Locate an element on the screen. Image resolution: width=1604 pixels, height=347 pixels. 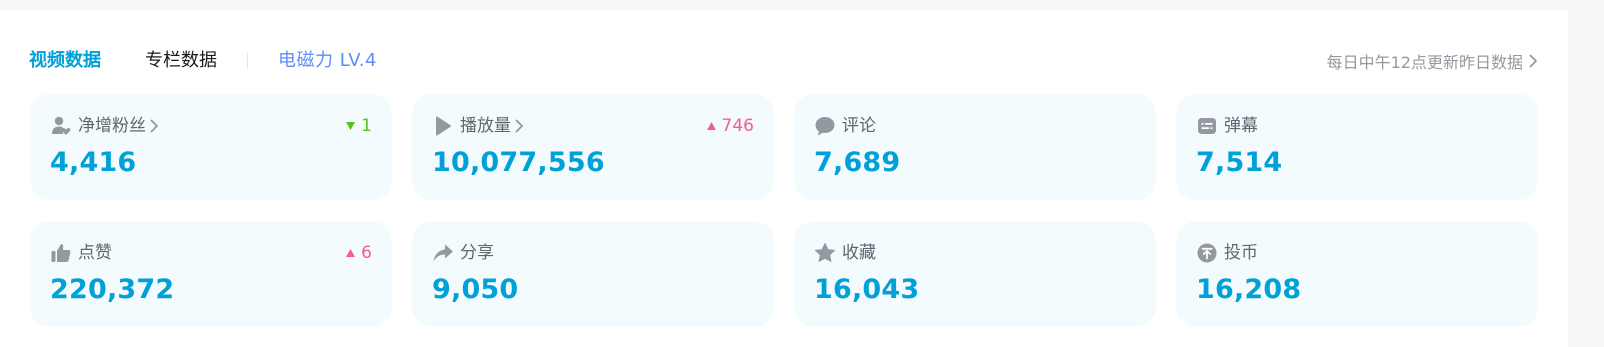
stat-card-header: 分享 is located at coordinates (463, 253).